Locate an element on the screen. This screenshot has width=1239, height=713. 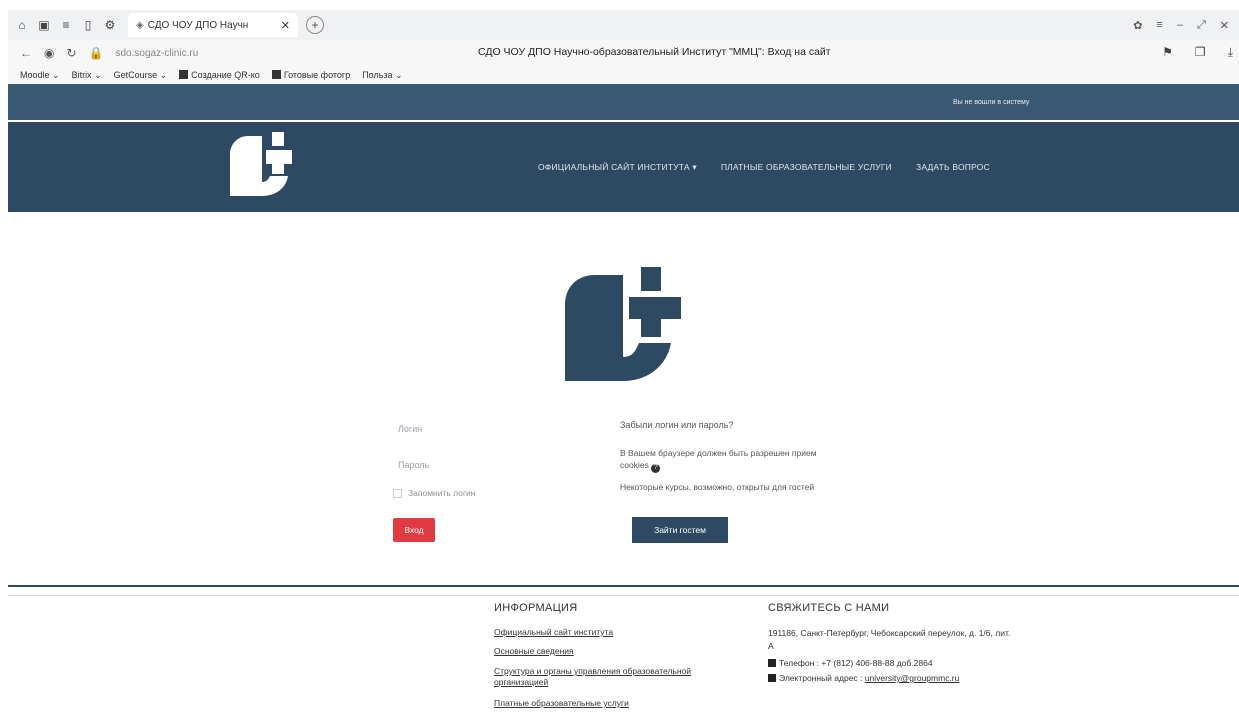
remember-login: Запомнить логин is located at coordinates (434, 493).